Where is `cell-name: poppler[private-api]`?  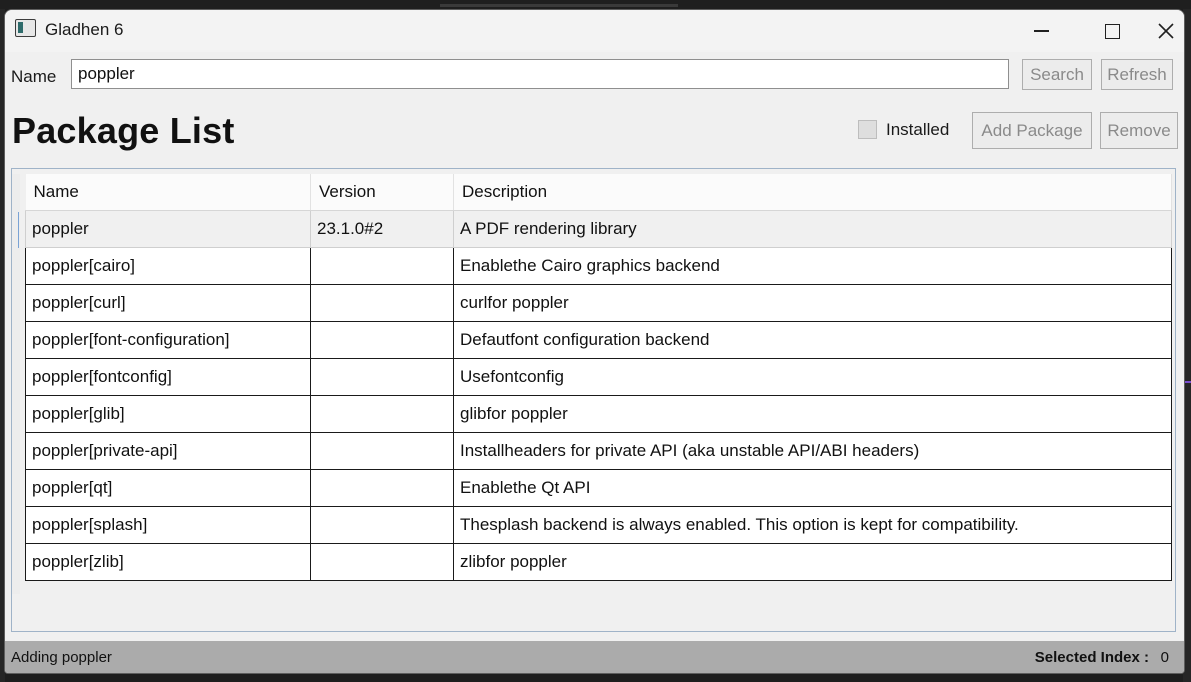
cell-name: poppler[private-api] is located at coordinates (168, 451).